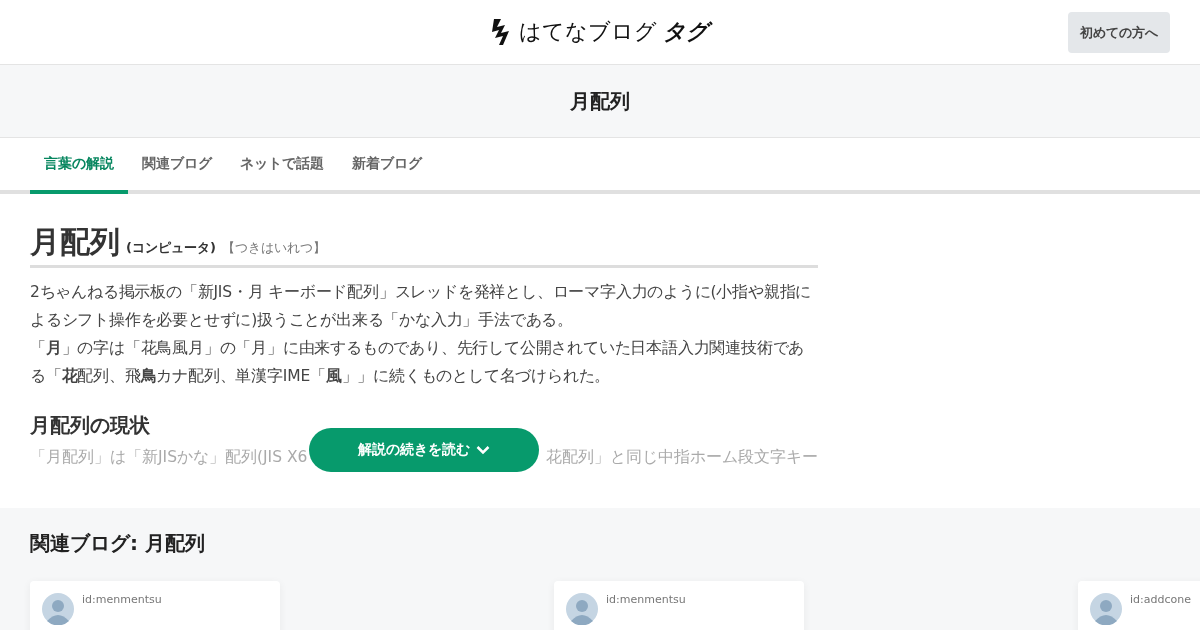 The image size is (1200, 630). What do you see at coordinates (421, 306) in the screenshot?
I see `paragraph: 2ちゃんねる掲示板の「新JIS・月 キーボード配列」スレッドを発祥とし、ローマ字入力のように(小指や親指によるシフト操作を必要とせずに)扱うことが出来る「かな入力」手法である。` at bounding box center [421, 306].